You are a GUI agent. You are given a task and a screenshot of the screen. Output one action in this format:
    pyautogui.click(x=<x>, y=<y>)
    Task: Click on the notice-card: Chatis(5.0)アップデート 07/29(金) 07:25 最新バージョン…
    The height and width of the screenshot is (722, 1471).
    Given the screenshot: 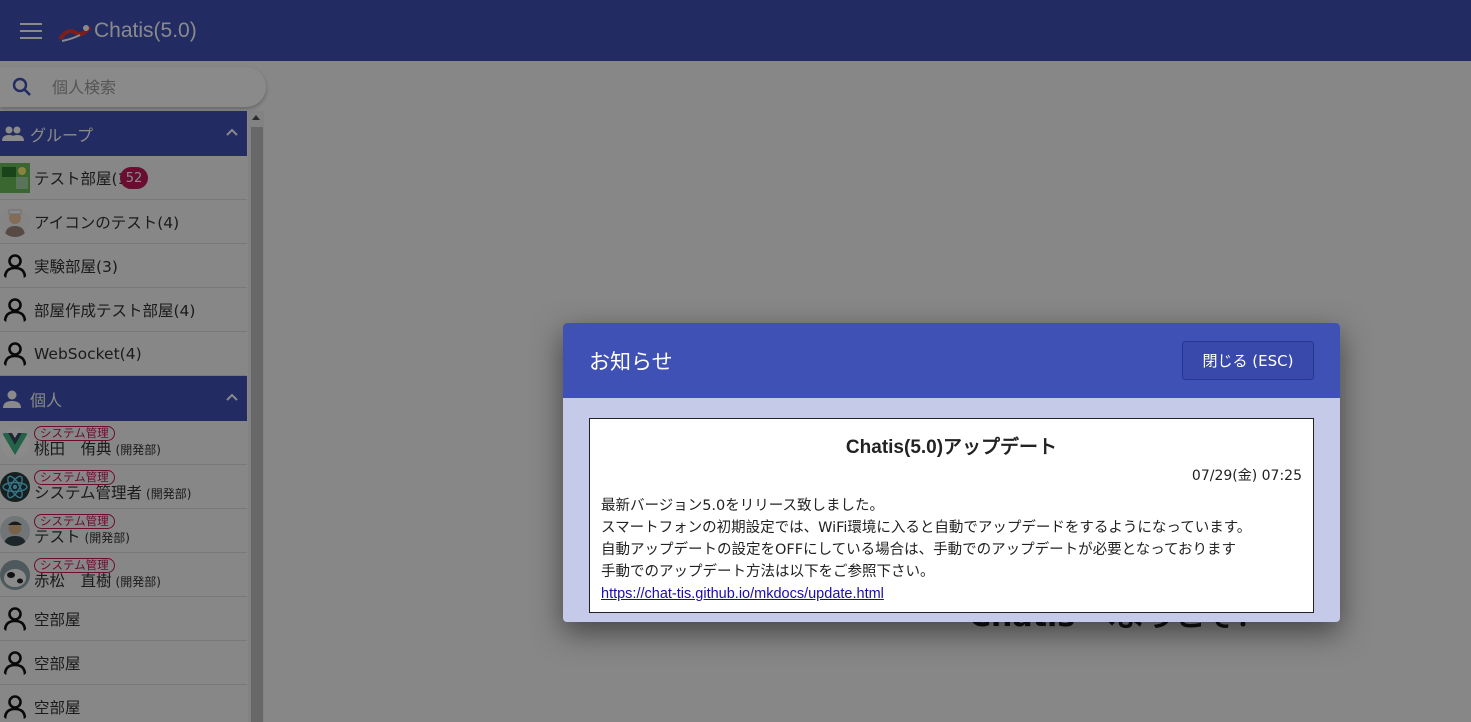 What is the action you would take?
    pyautogui.click(x=951, y=515)
    